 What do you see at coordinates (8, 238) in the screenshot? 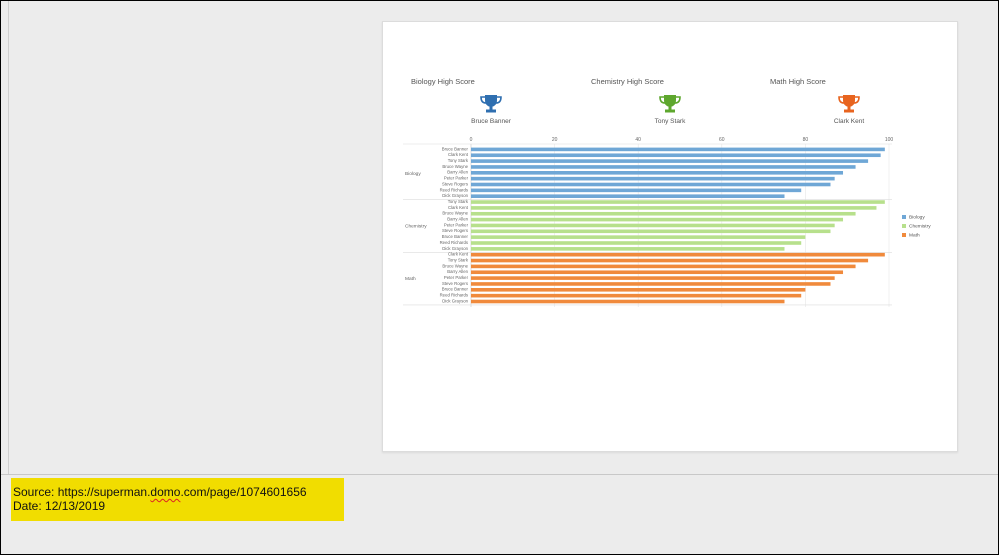
I see `left-panel-divider` at bounding box center [8, 238].